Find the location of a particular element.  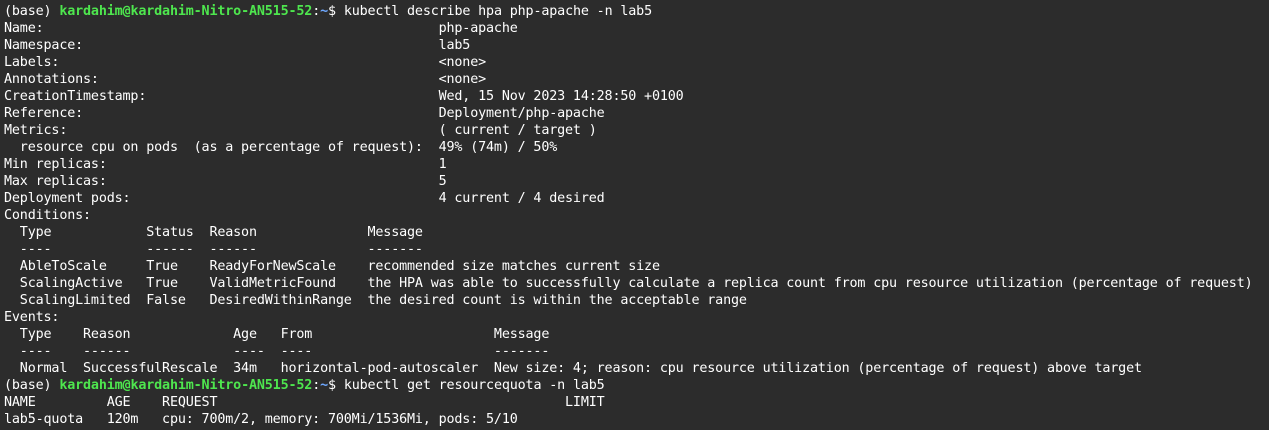

command-text: kubectl get resourcequota -n lab5 is located at coordinates (474, 385).